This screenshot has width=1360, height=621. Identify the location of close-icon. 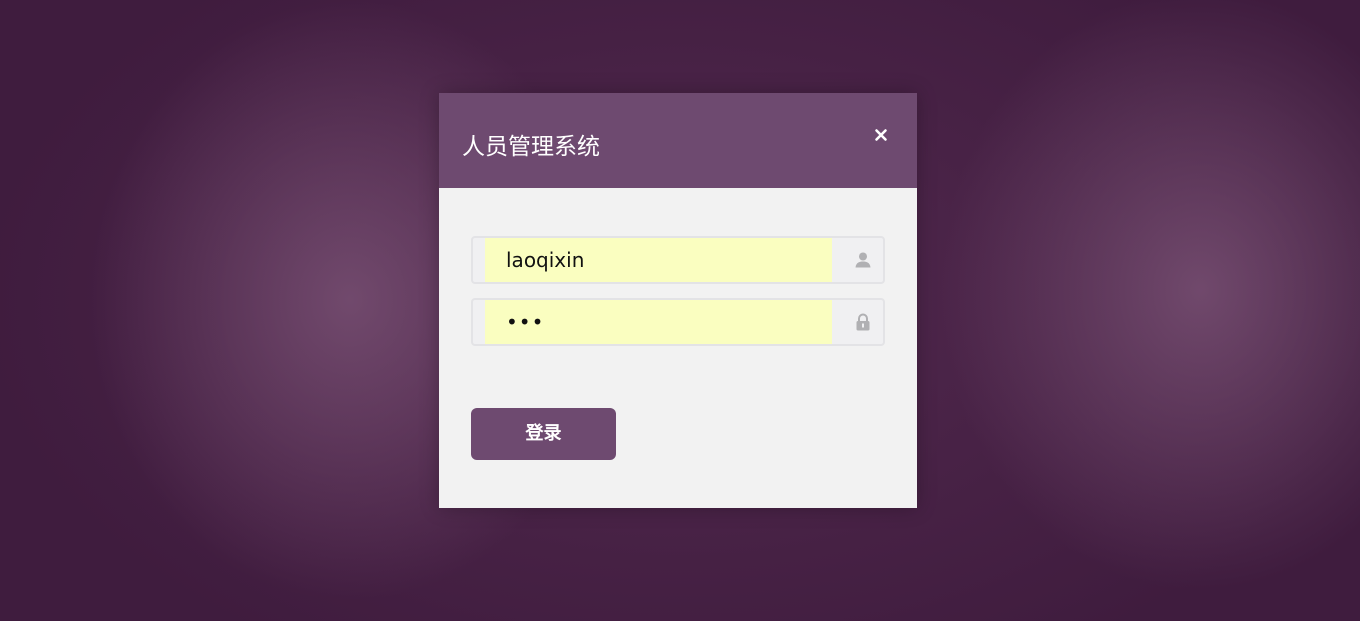
(881, 135).